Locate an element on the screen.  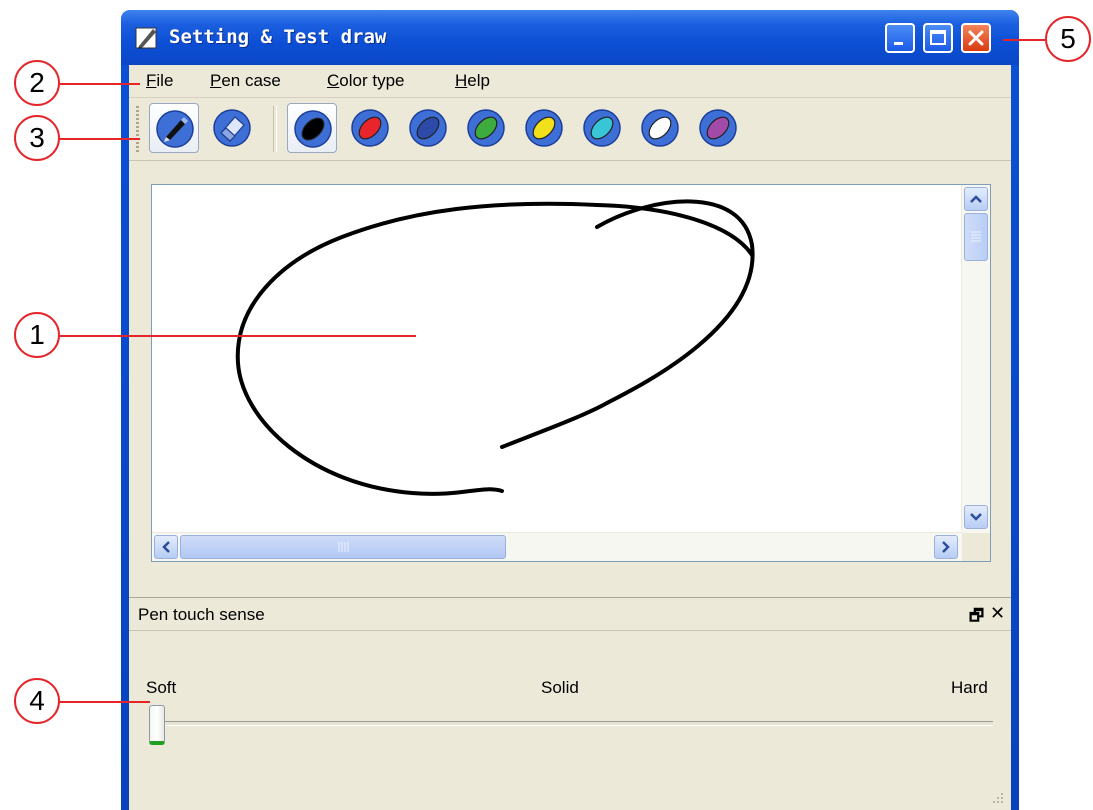
menu-file-label: ile is located at coordinates (165, 80).